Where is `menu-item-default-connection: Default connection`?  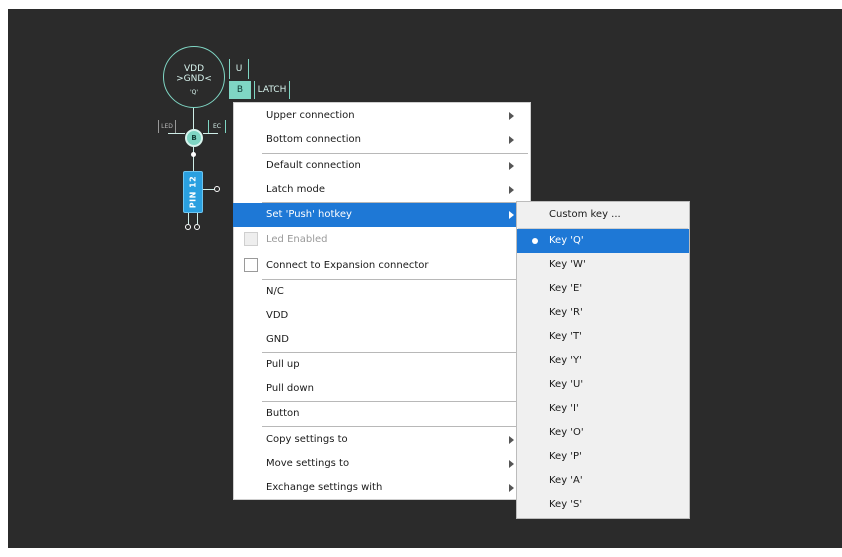
menu-item-default-connection: Default connection is located at coordinates (382, 166).